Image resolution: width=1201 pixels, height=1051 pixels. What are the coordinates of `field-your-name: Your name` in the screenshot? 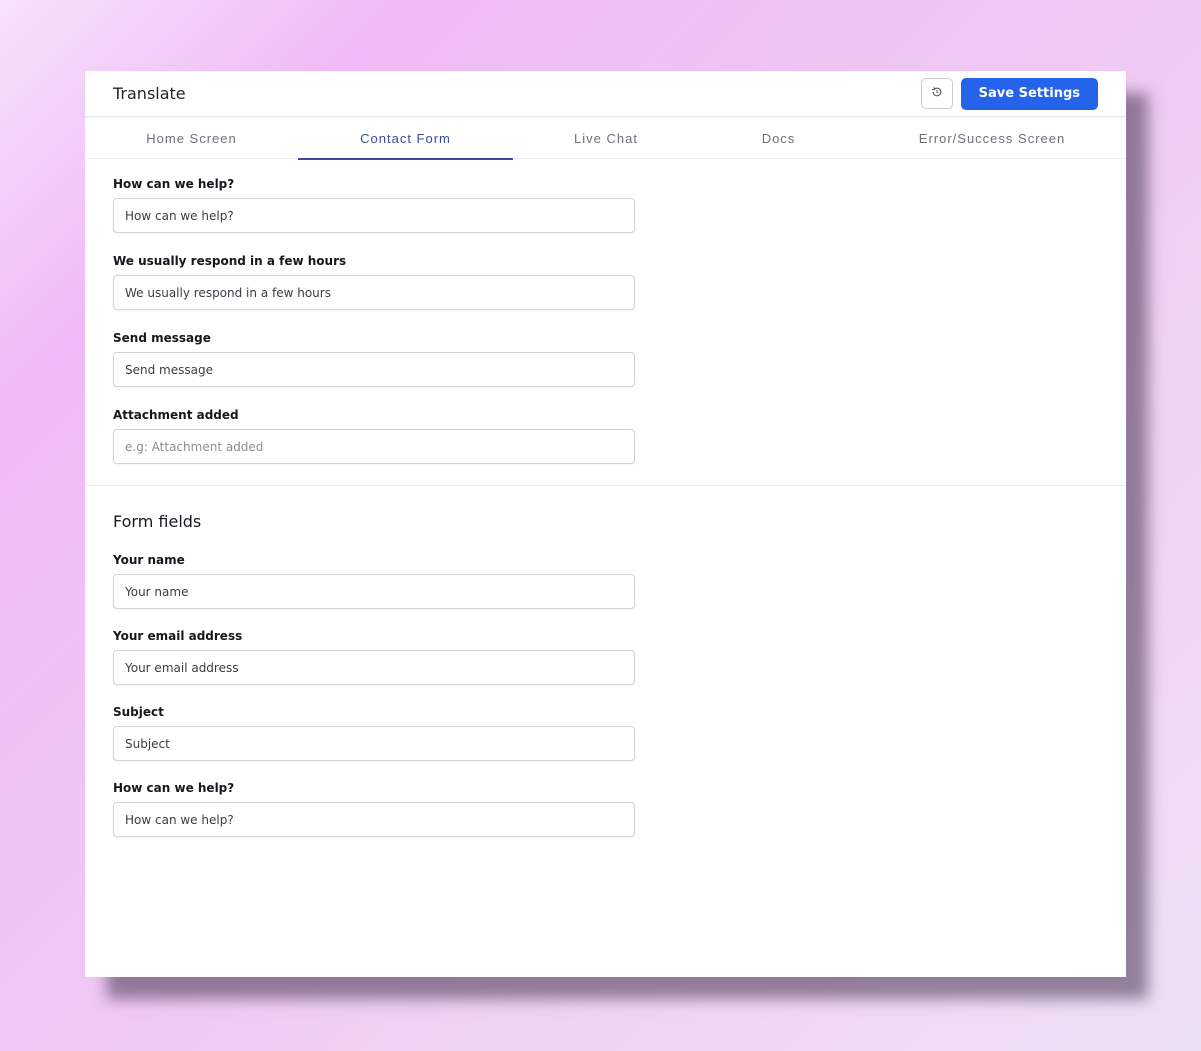 It's located at (605, 581).